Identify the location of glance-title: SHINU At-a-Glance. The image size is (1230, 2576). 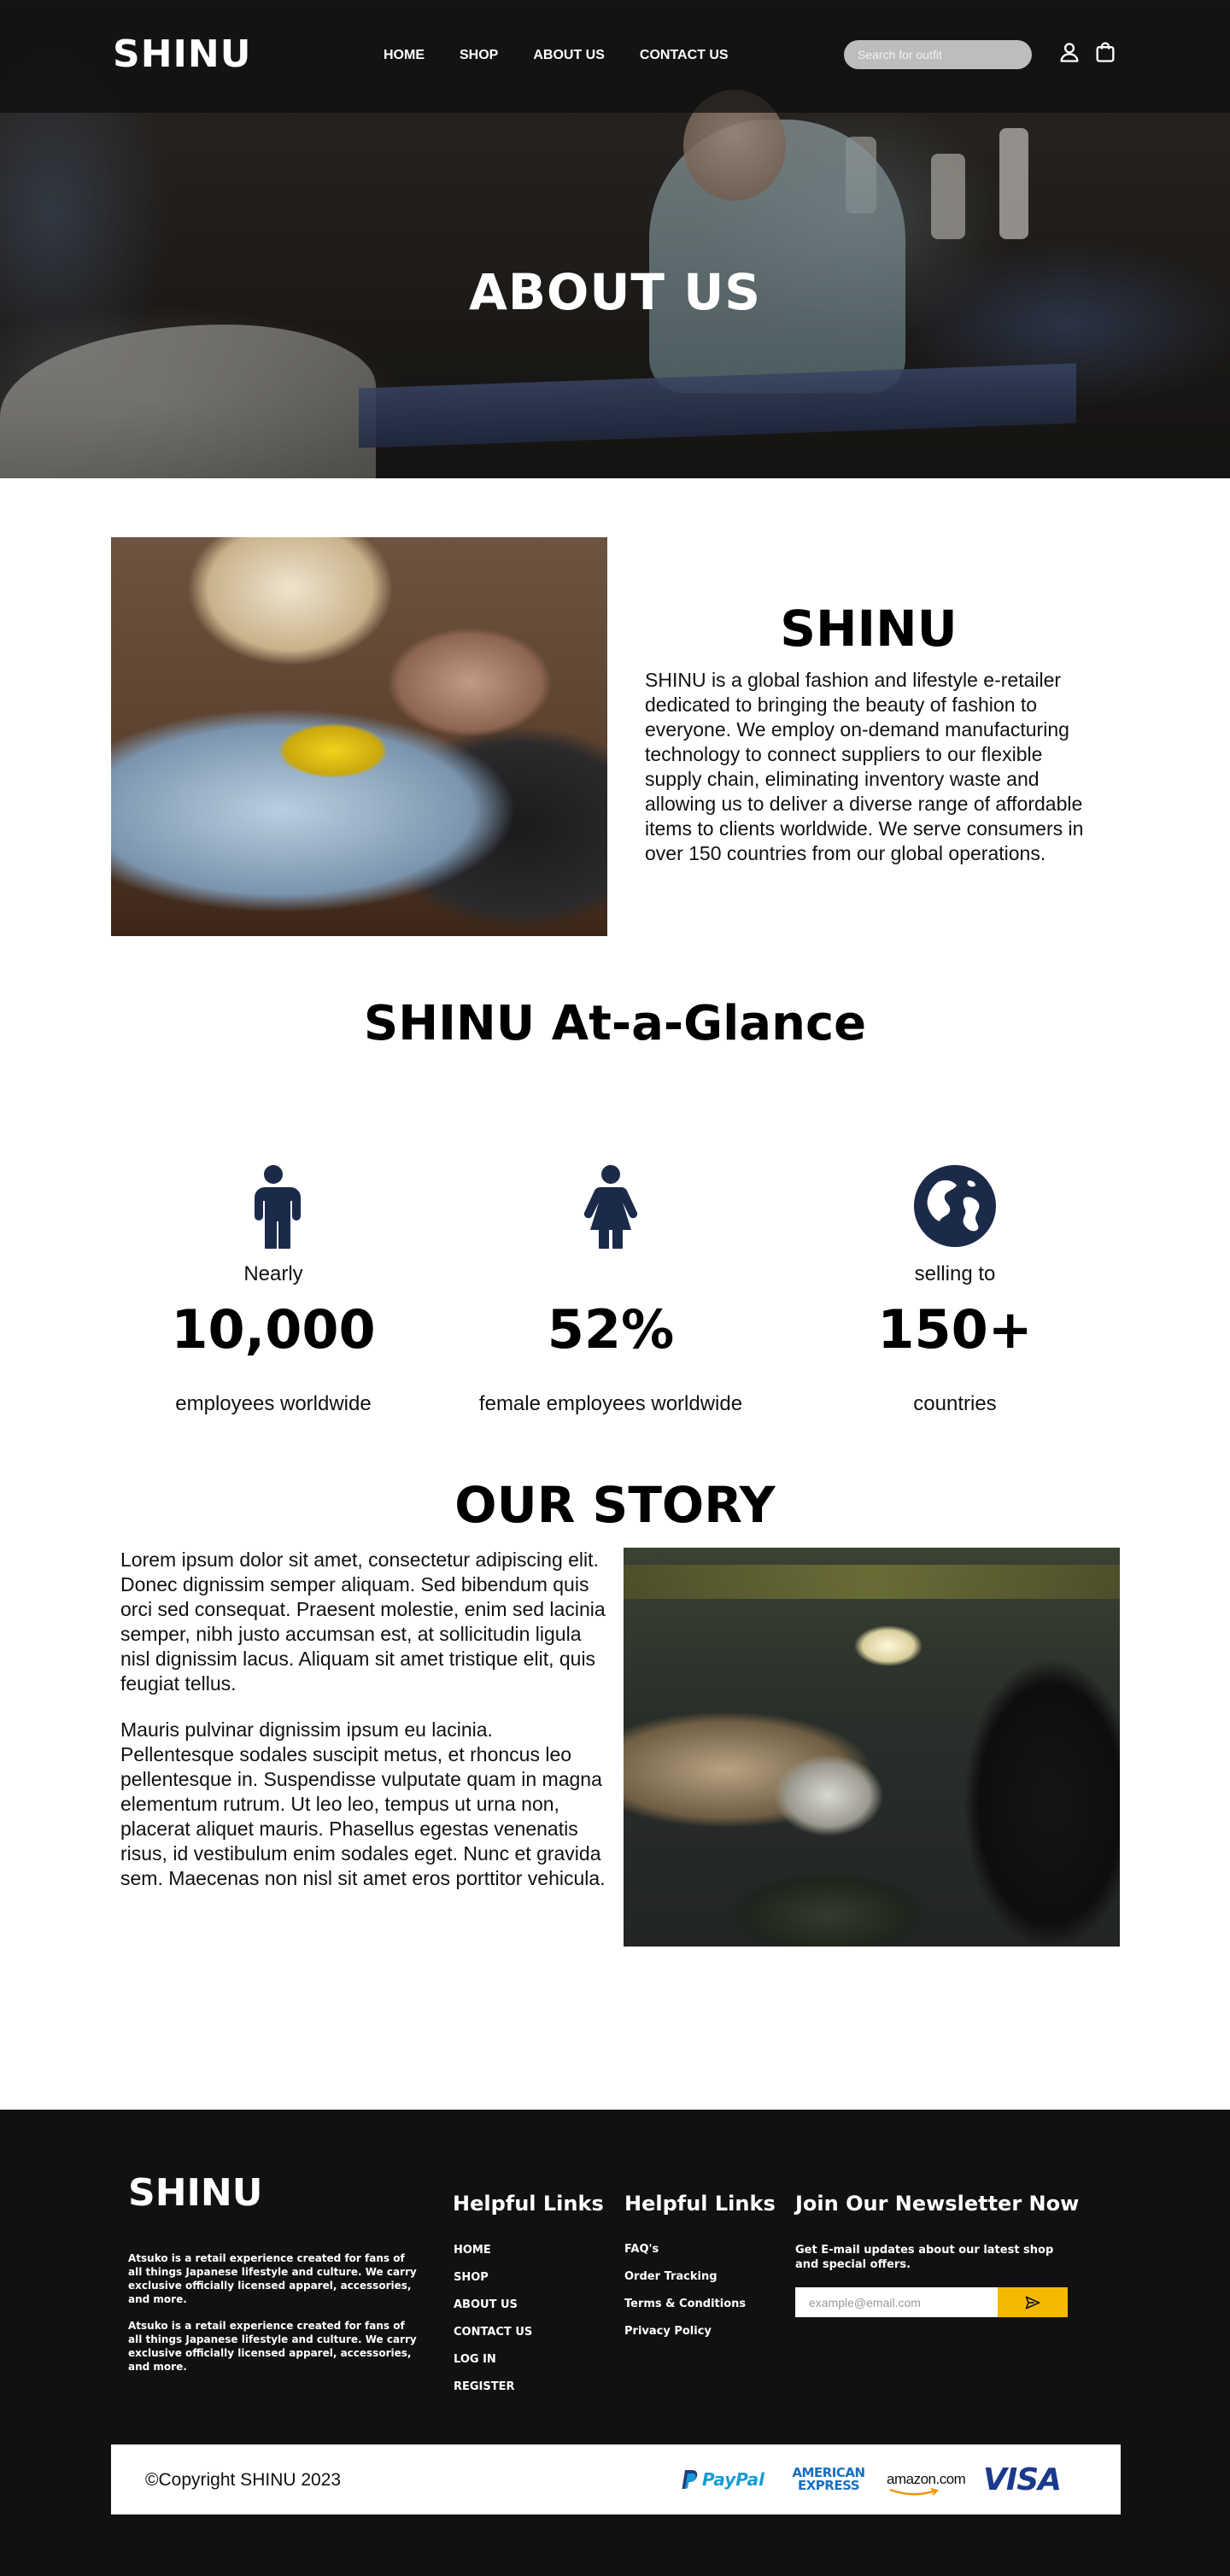
(615, 1023).